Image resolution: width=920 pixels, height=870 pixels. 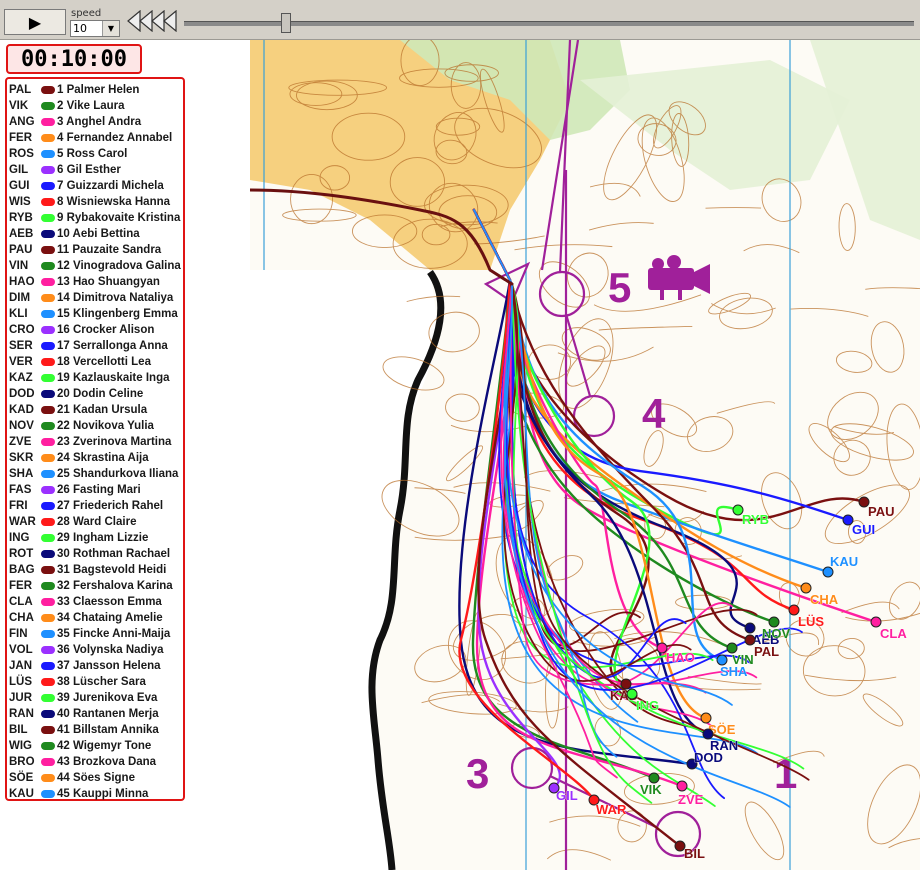 I want to click on runner-code: SÖE, so click(x=21, y=778).